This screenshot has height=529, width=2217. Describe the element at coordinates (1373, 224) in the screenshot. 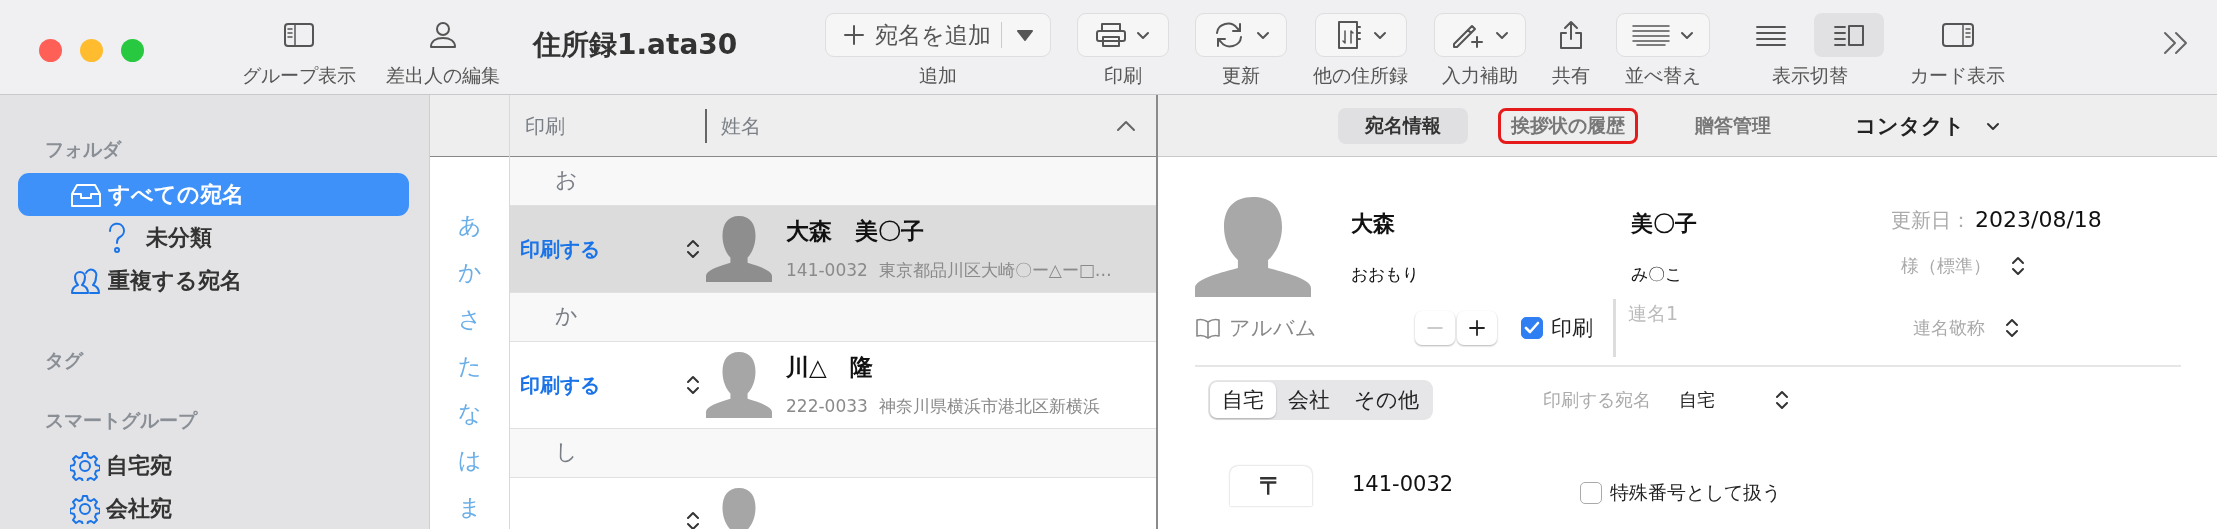

I see `last-name: 大森` at that location.